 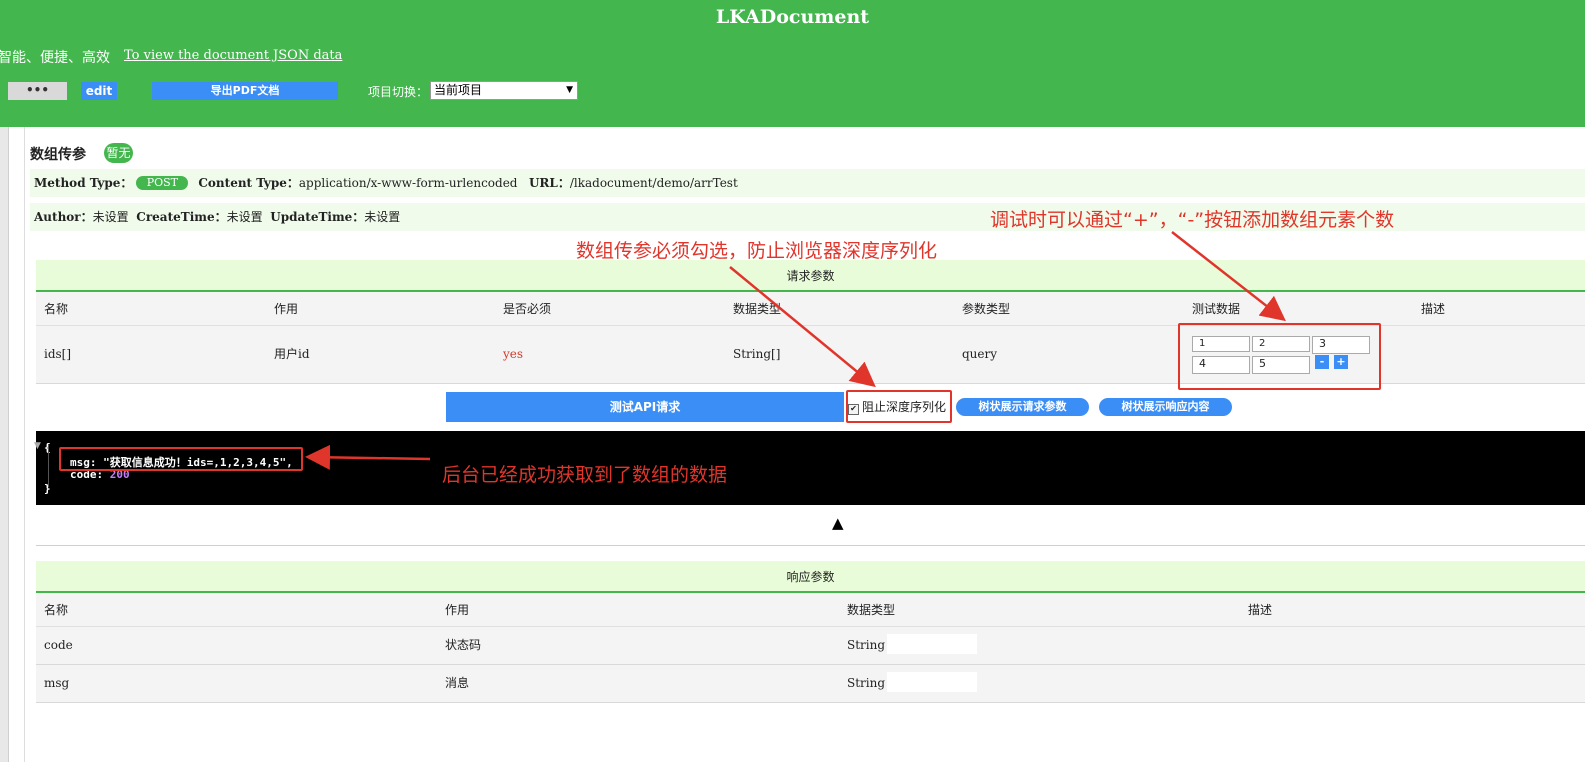 I want to click on method-badge: POST, so click(x=162, y=183).